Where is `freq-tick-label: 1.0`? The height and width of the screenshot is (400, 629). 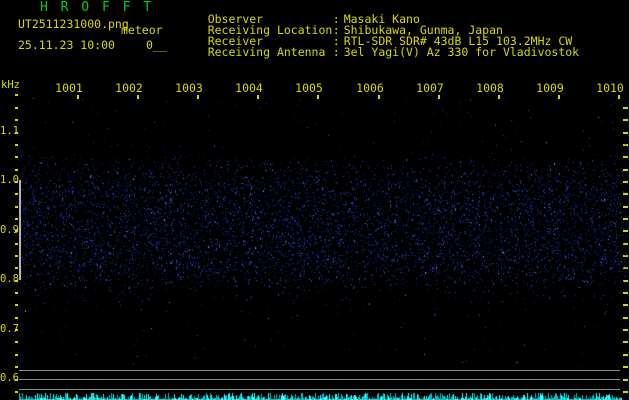 freq-tick-label: 1.0 is located at coordinates (9, 180).